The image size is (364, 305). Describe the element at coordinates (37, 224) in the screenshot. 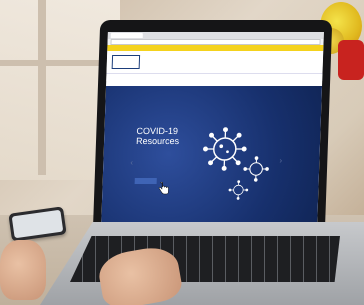

I see `smartphone-screen` at that location.